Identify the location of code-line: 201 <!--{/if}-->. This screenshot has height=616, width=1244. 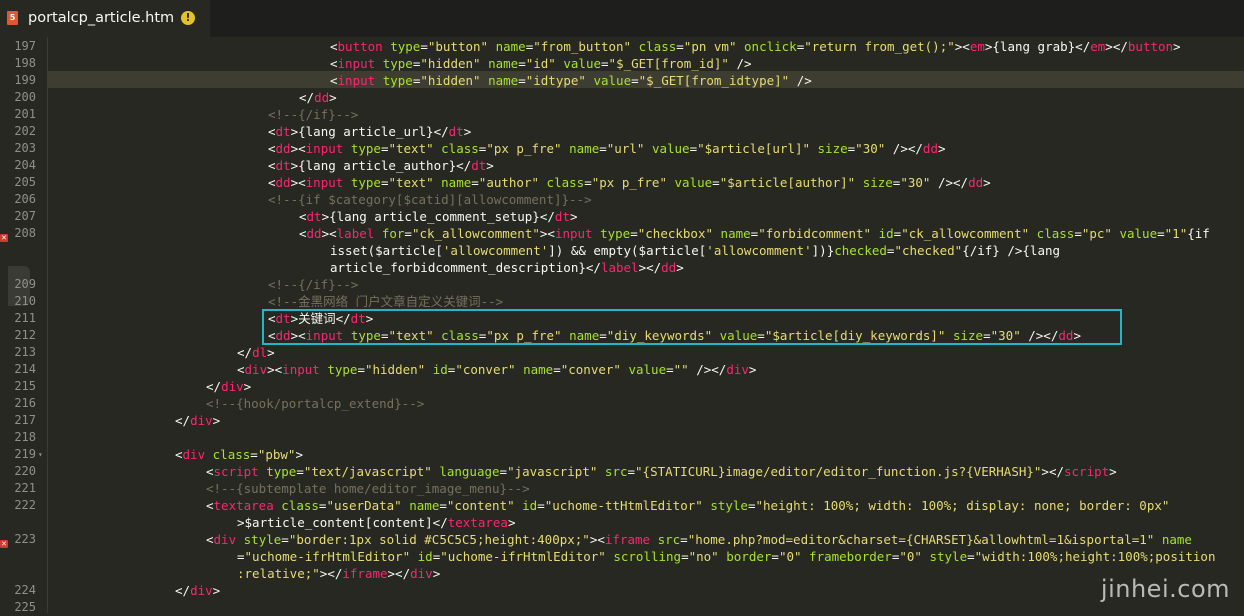
(622, 114).